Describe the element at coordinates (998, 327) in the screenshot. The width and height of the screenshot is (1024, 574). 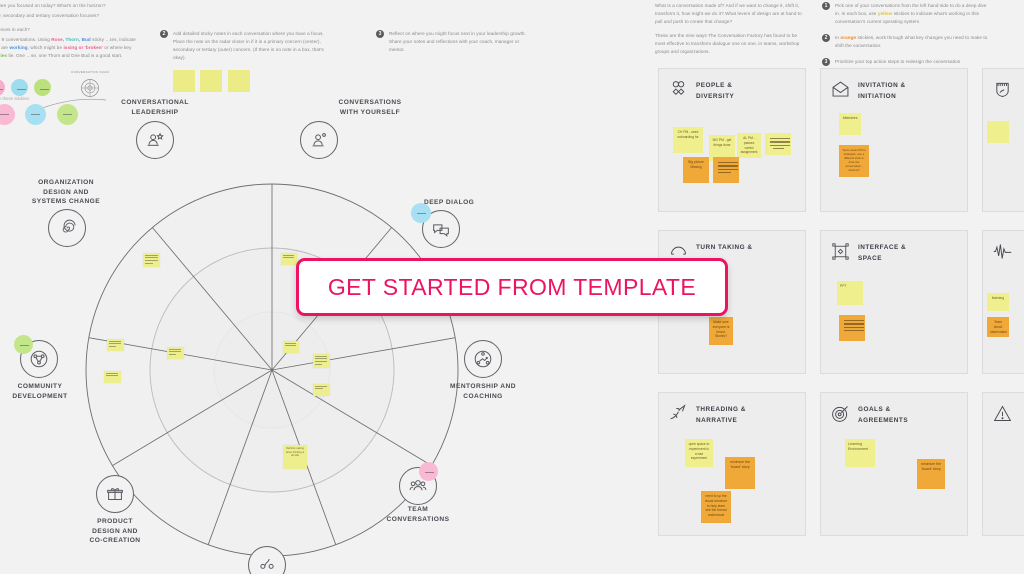
I see `card-sticky: Team check observation` at that location.